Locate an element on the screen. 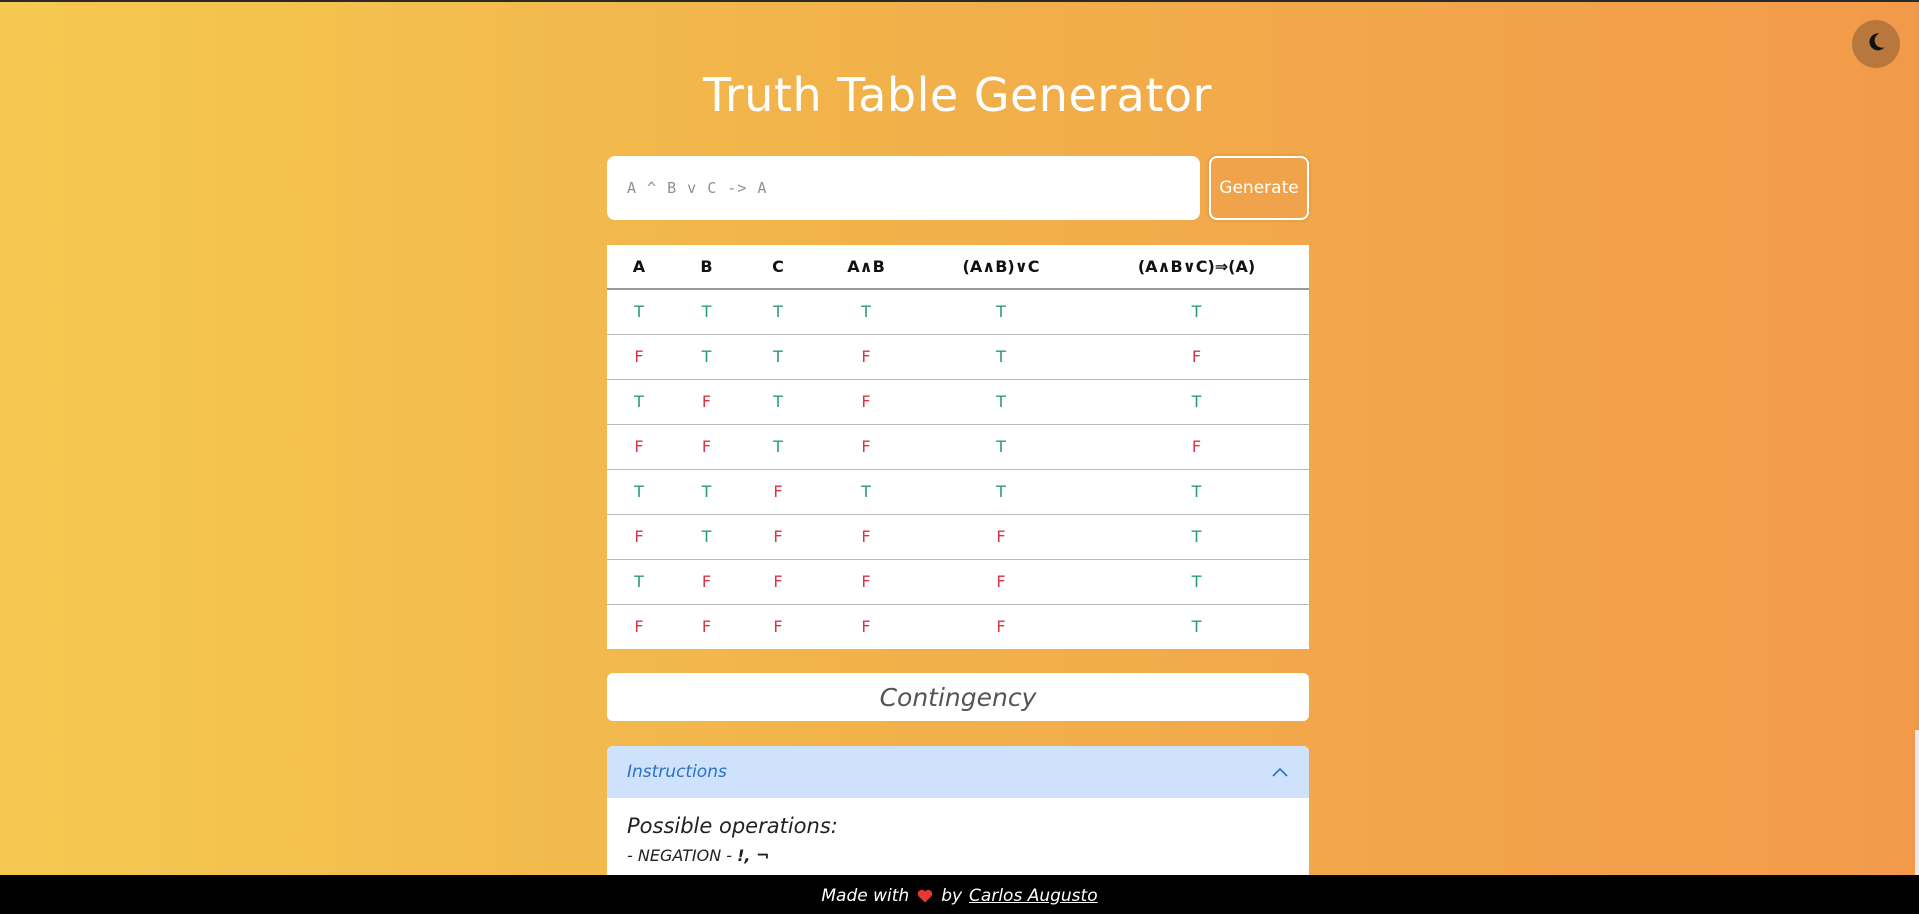 Image resolution: width=1919 pixels, height=914 pixels. column-header: (A∧B)∨C is located at coordinates (1001, 267).